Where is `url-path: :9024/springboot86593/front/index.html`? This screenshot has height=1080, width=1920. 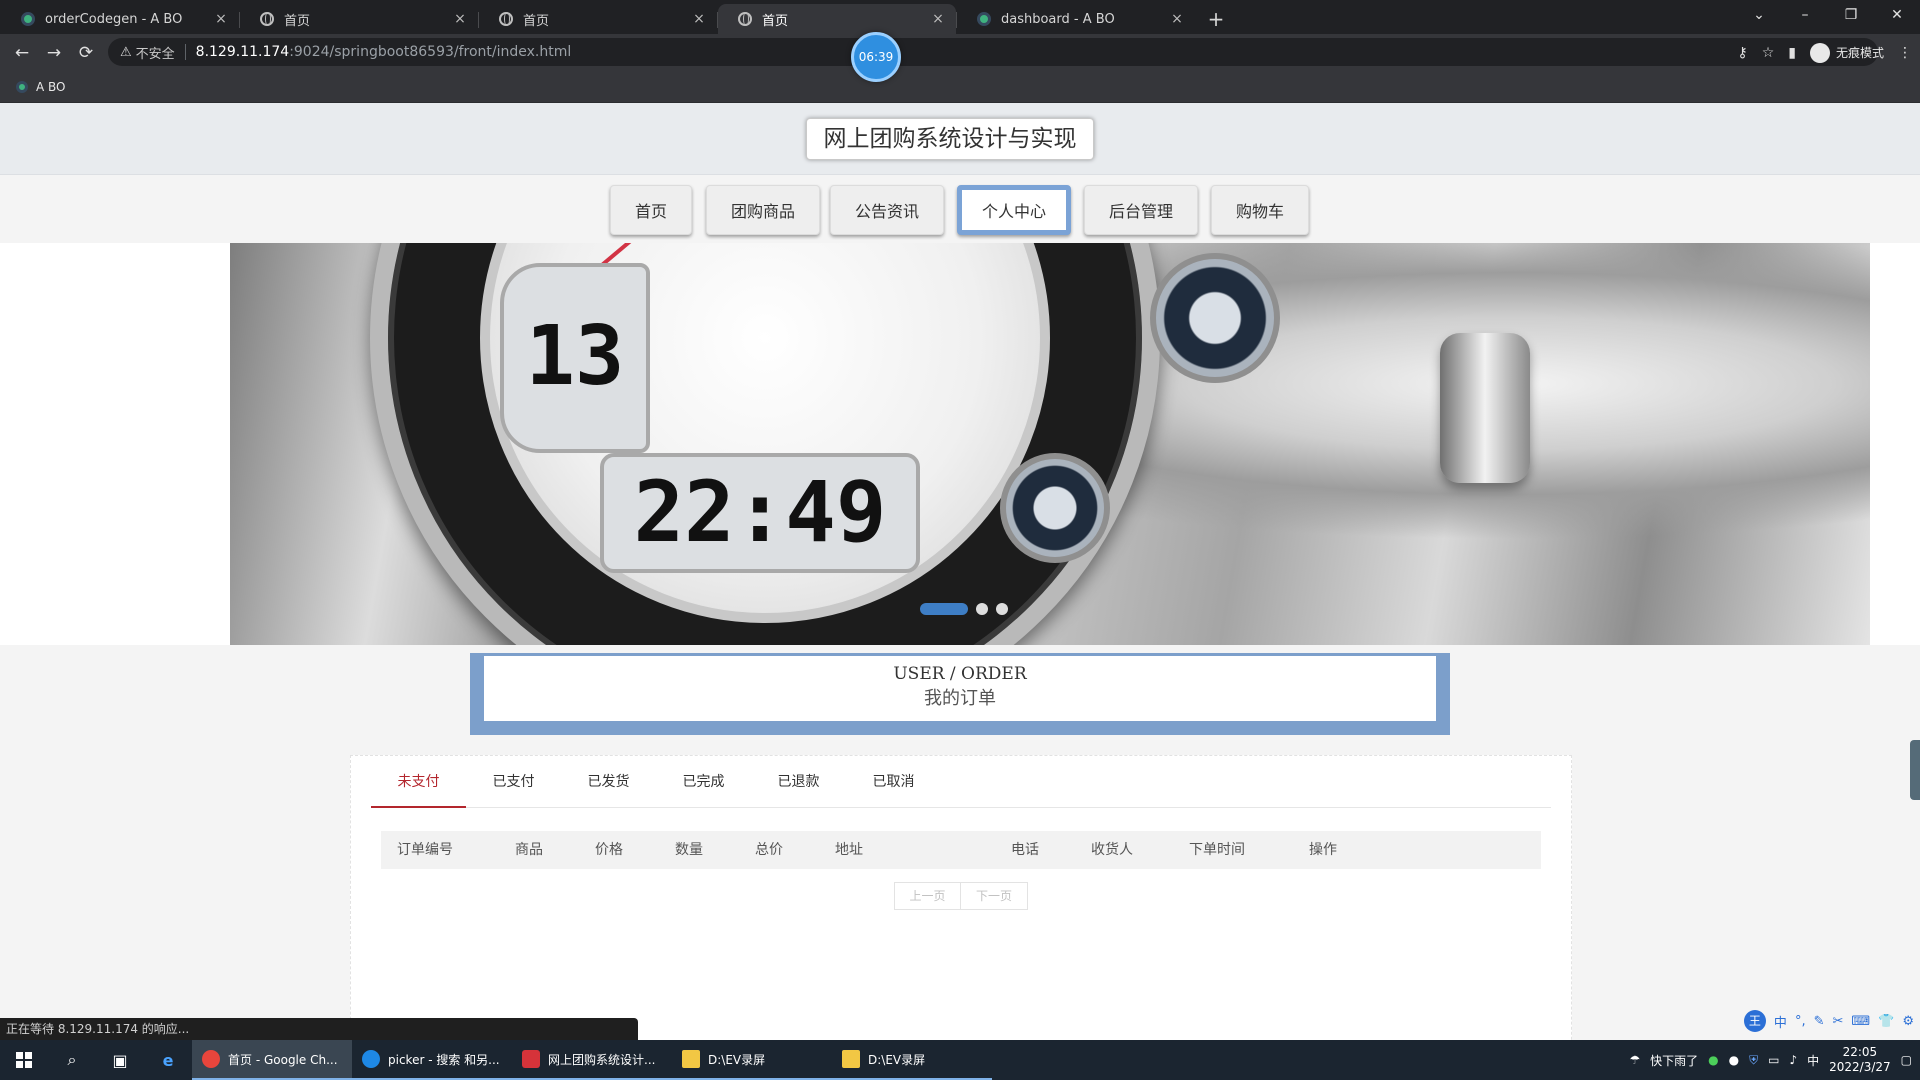
url-path: :9024/springboot86593/front/index.html is located at coordinates (430, 52).